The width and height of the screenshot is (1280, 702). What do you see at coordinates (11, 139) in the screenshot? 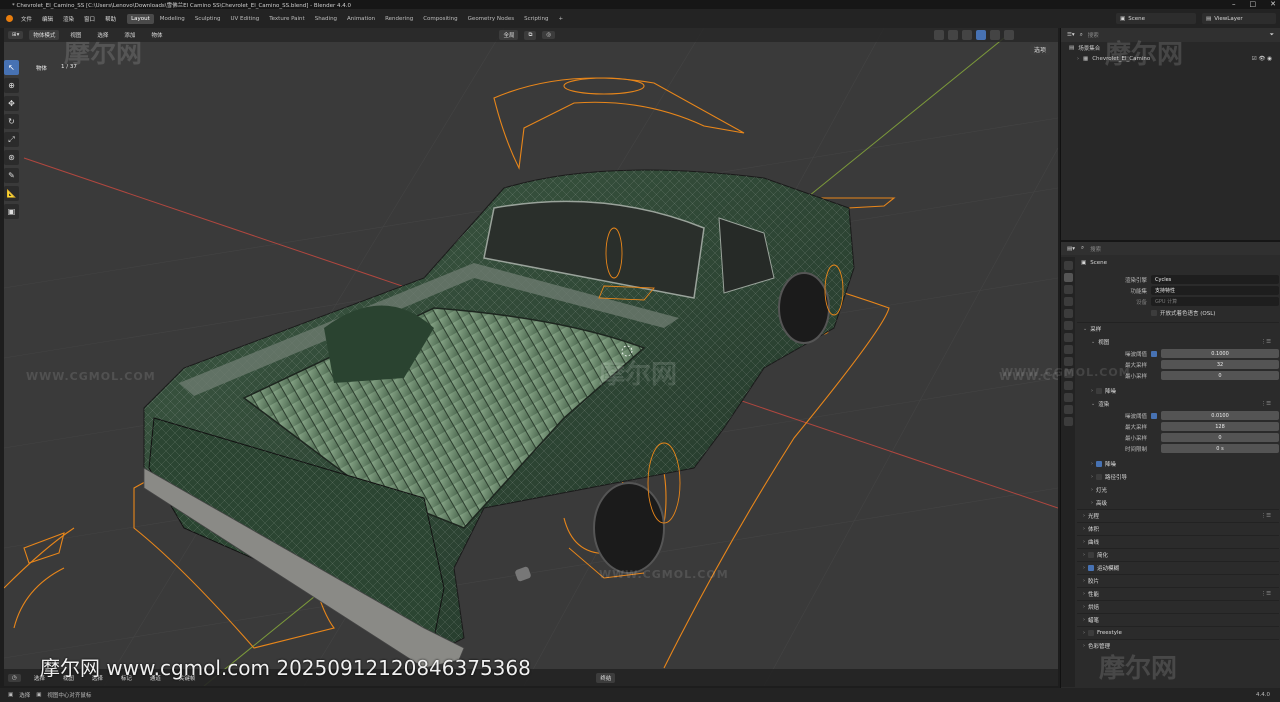
I see `scale-tool-icon: ⤢` at bounding box center [11, 139].